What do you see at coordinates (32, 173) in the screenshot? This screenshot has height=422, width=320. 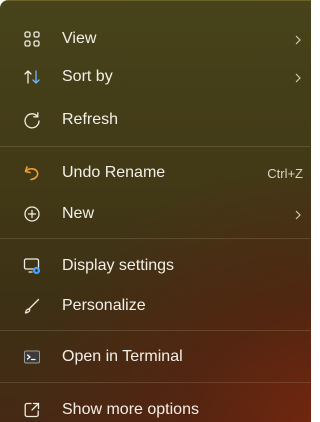 I see `undo-icon` at bounding box center [32, 173].